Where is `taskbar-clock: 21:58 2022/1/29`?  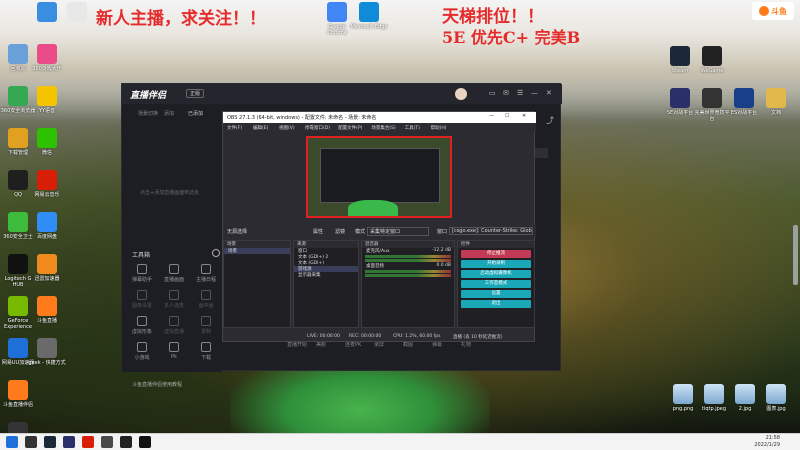
taskbar-clock: 21:58 2022/1/29 is located at coordinates (767, 442).